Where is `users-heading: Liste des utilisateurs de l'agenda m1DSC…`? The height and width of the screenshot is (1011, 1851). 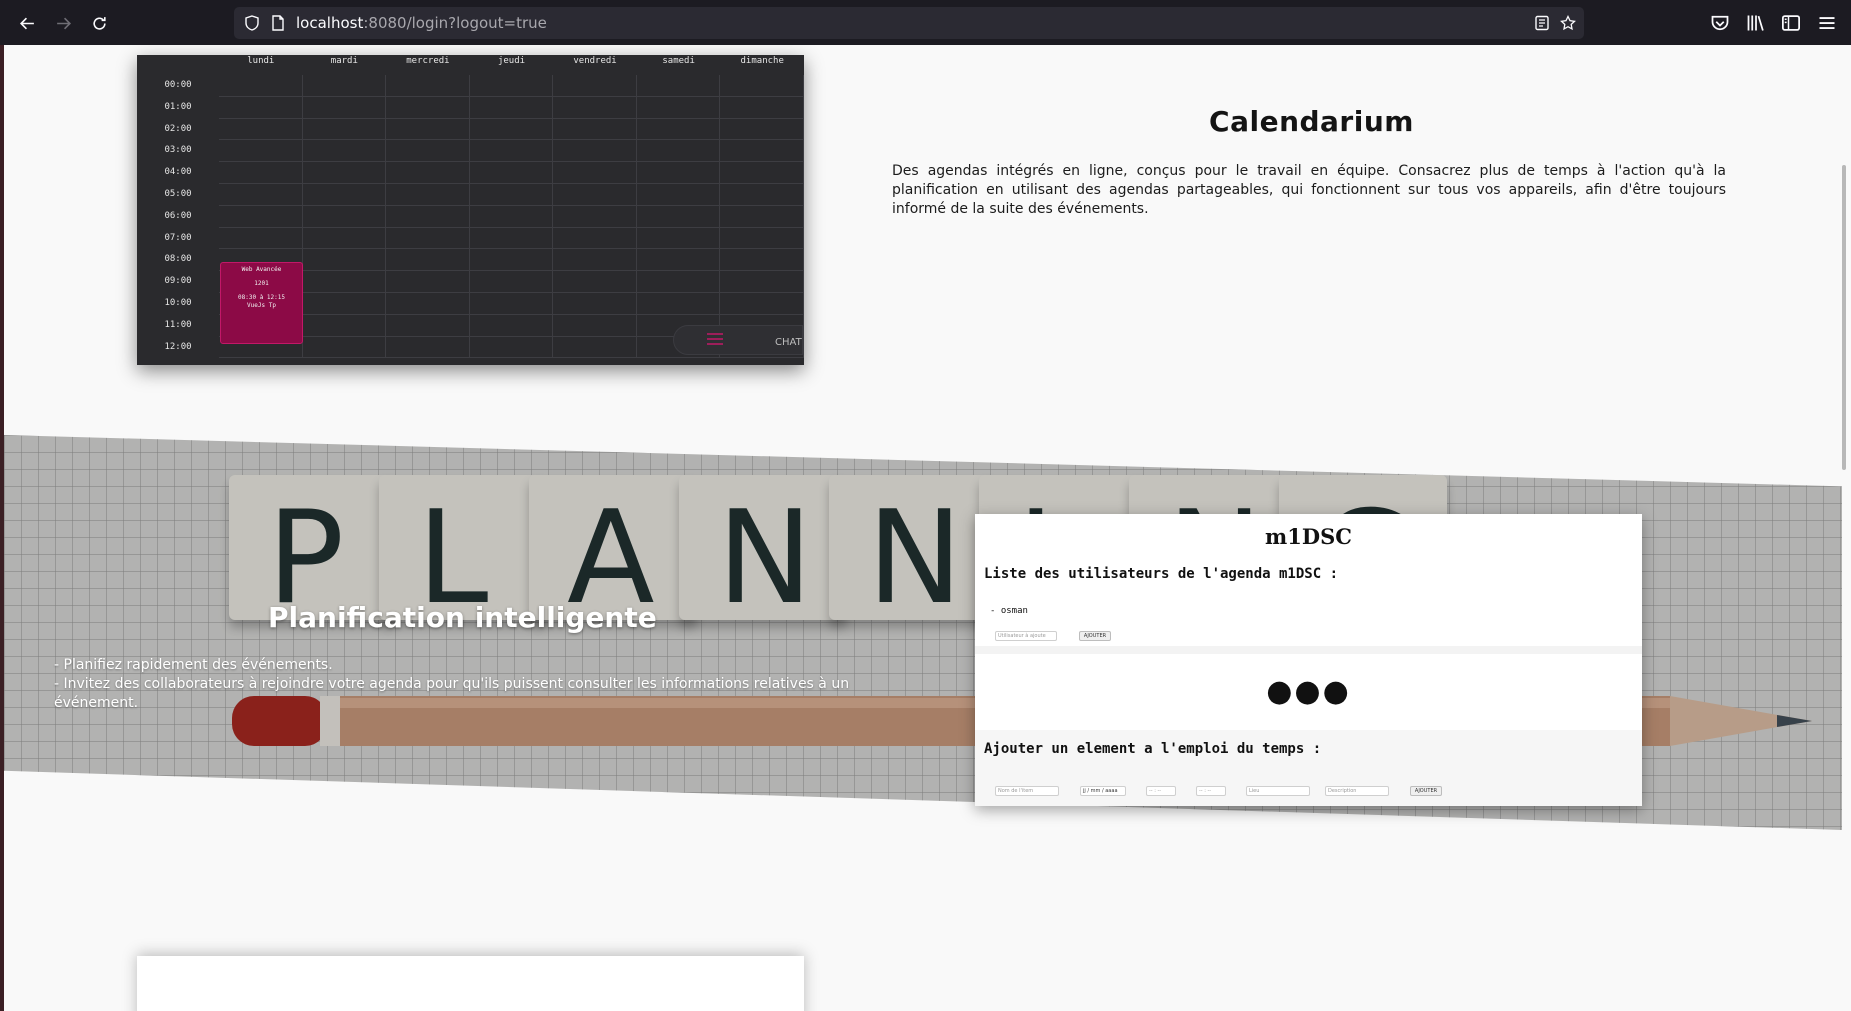 users-heading: Liste des utilisateurs de l'agenda m1DSC… is located at coordinates (1161, 574).